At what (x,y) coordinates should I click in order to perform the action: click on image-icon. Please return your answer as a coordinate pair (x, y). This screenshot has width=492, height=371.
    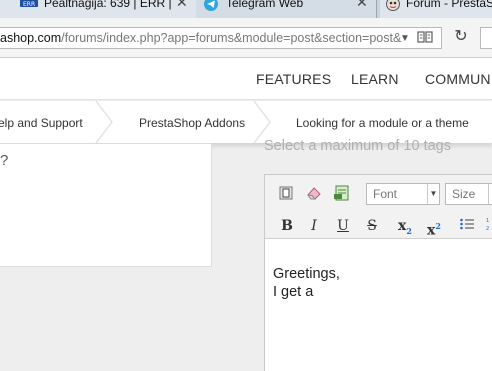
    Looking at the image, I should click on (342, 194).